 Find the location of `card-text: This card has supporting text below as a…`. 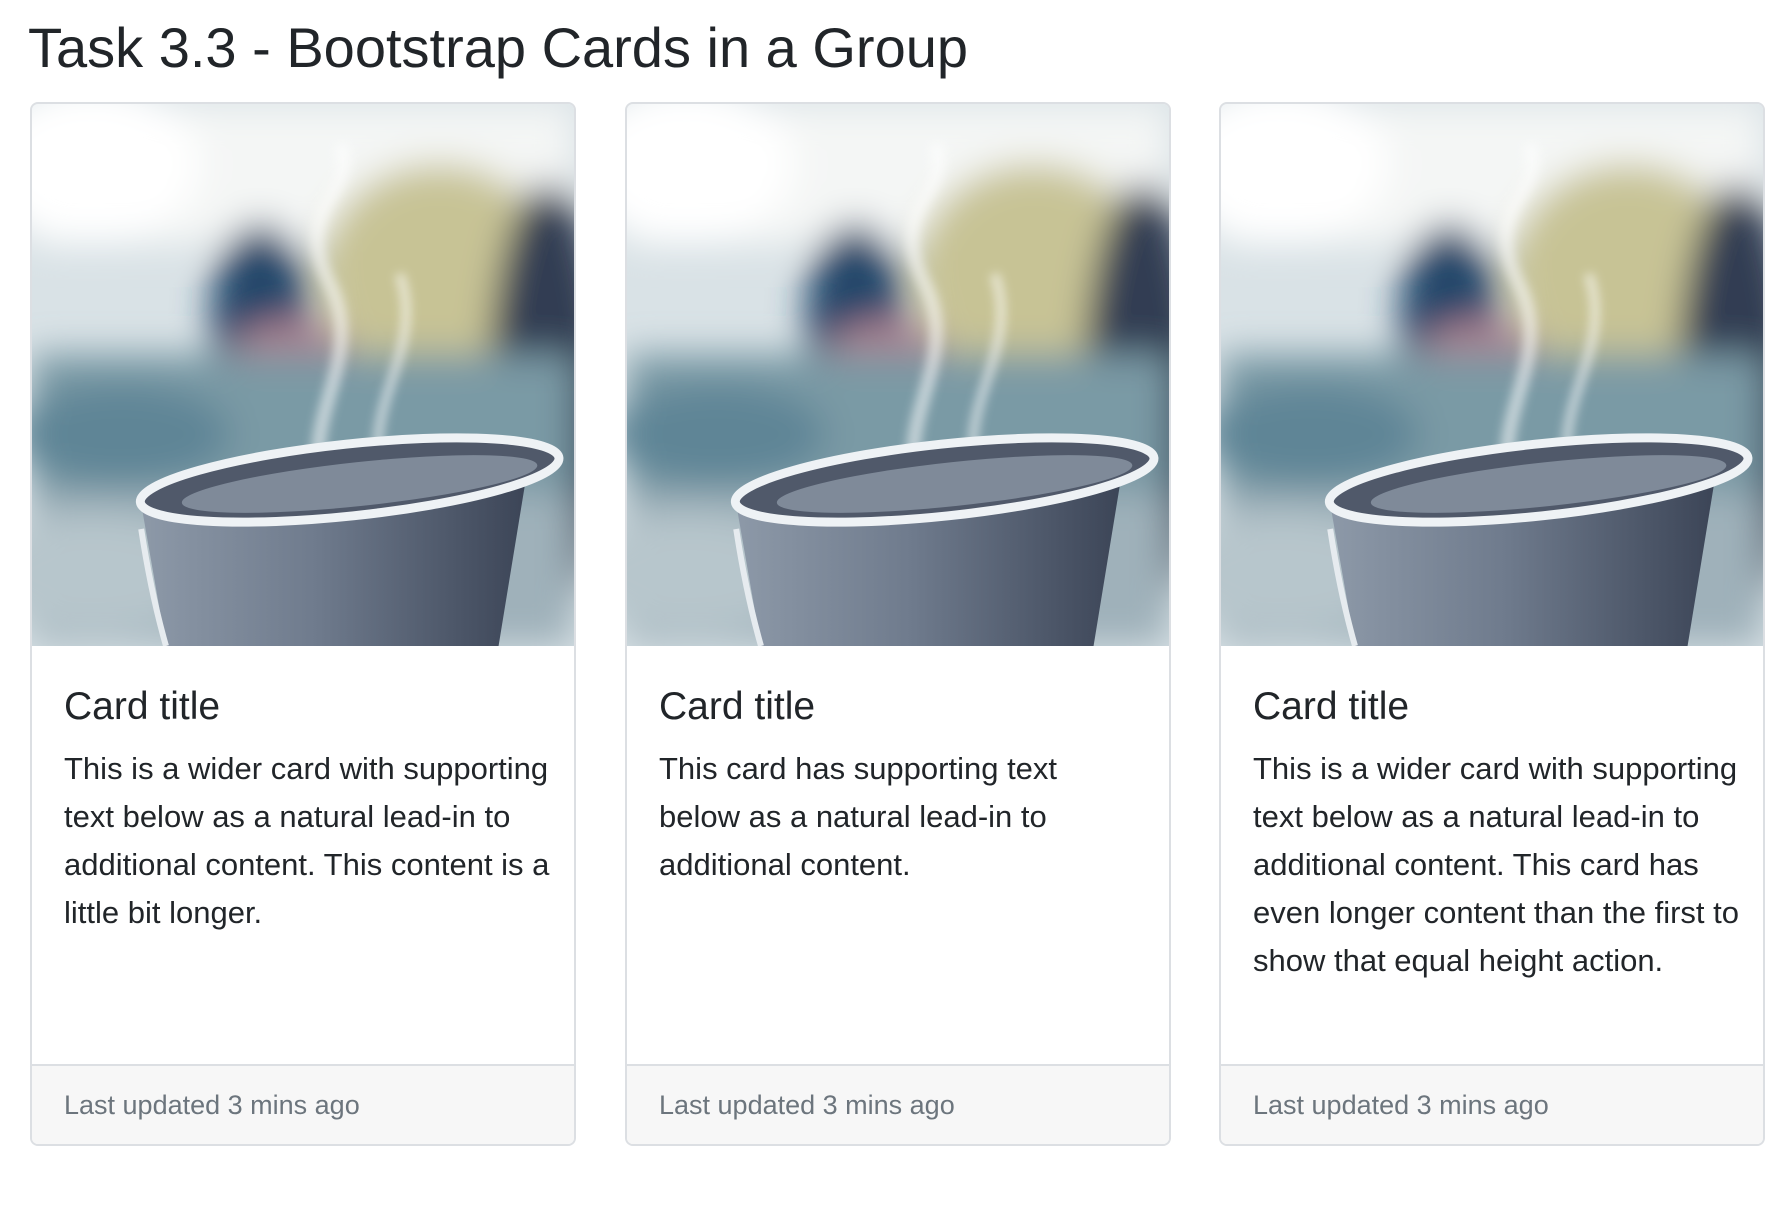

card-text: This card has supporting text below as a… is located at coordinates (858, 816).